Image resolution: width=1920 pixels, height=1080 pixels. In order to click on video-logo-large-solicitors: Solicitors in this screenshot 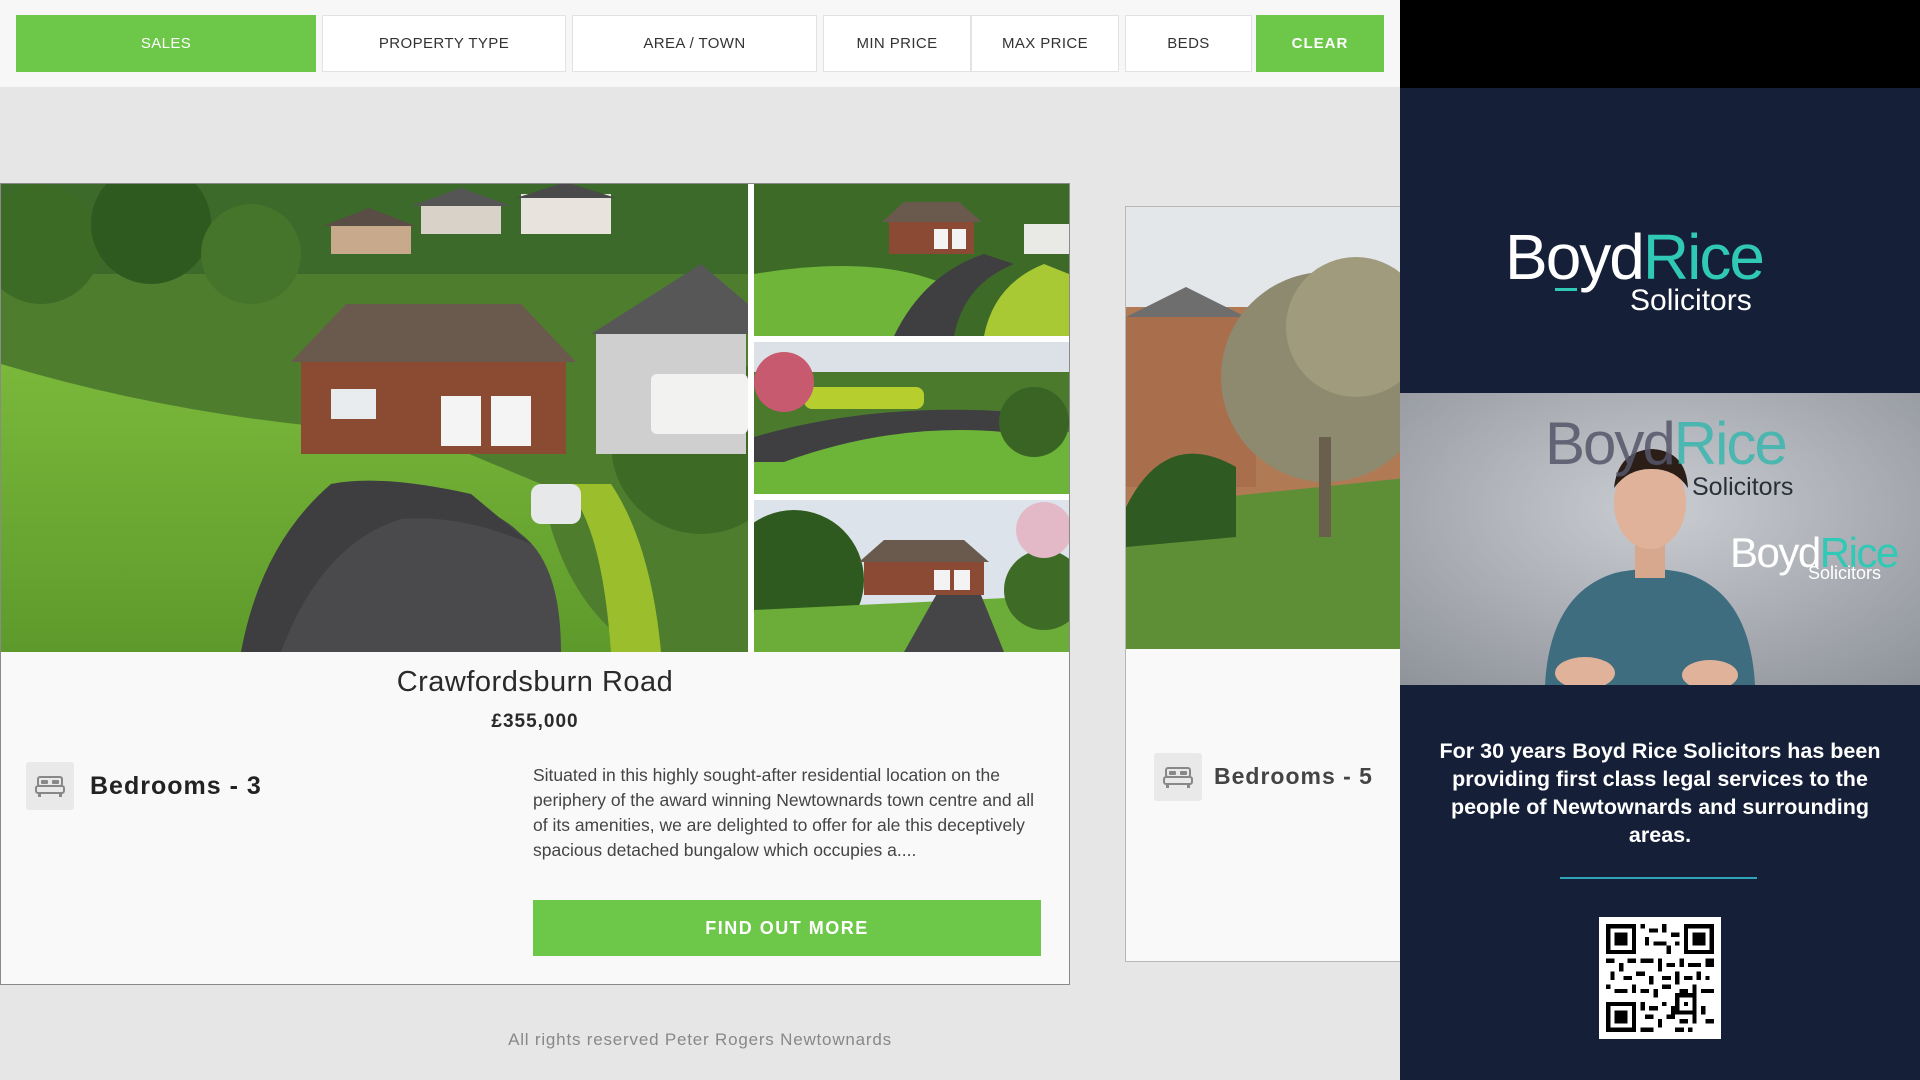, I will do `click(1743, 487)`.